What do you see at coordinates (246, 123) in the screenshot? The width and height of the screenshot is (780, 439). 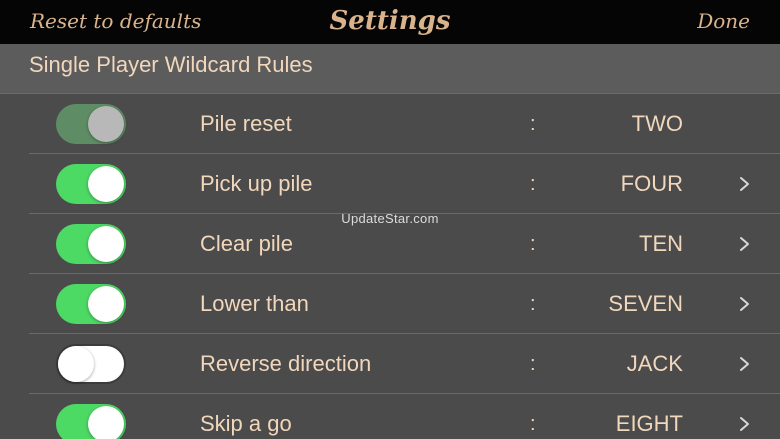 I see `rule-label: Pile reset` at bounding box center [246, 123].